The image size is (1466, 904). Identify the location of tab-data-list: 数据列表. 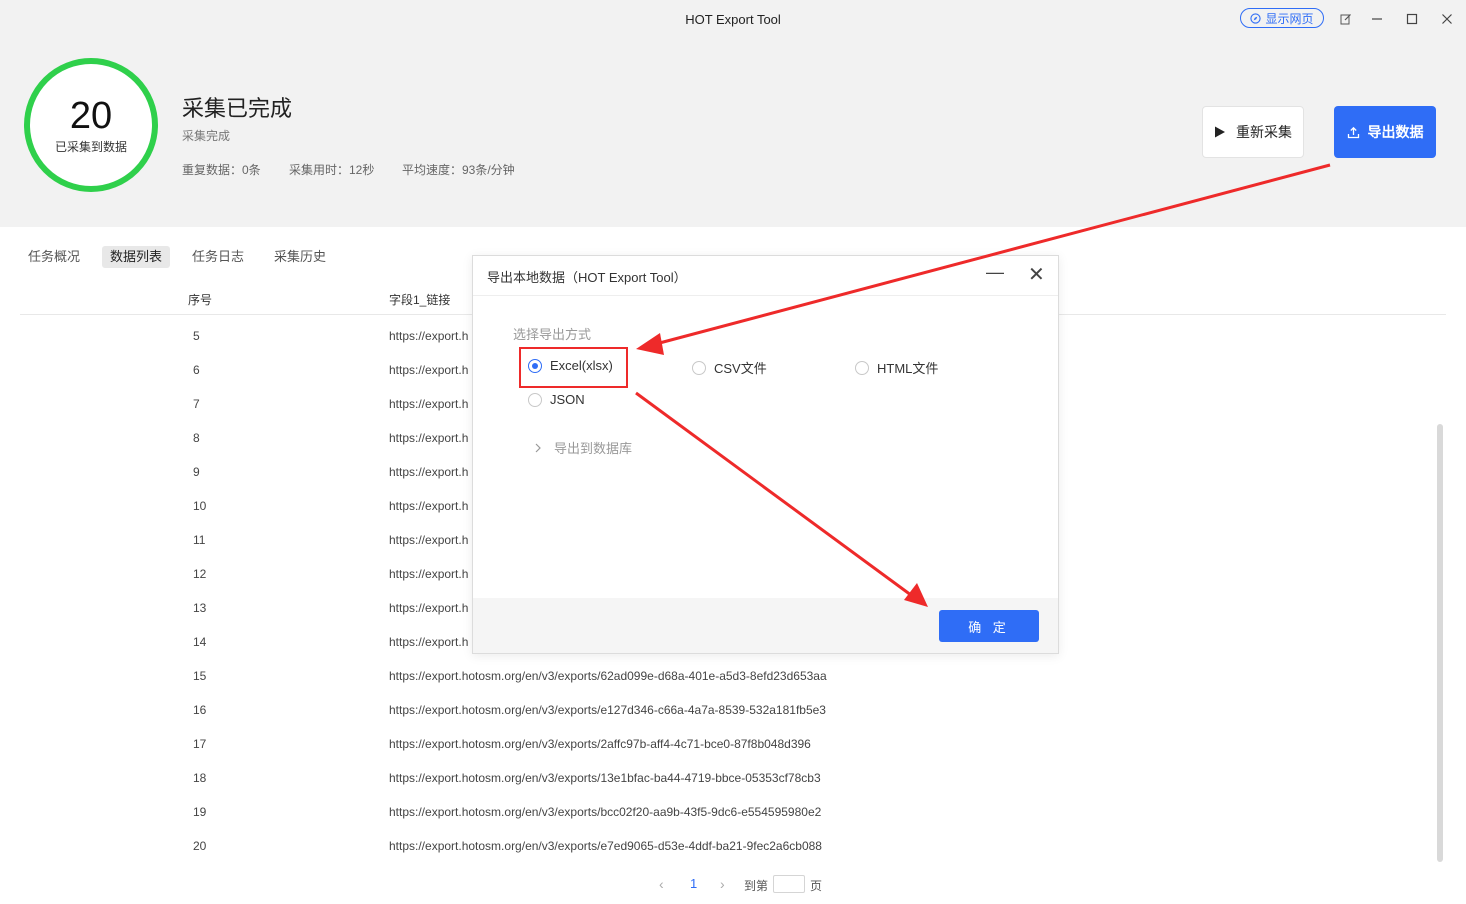
(136, 257).